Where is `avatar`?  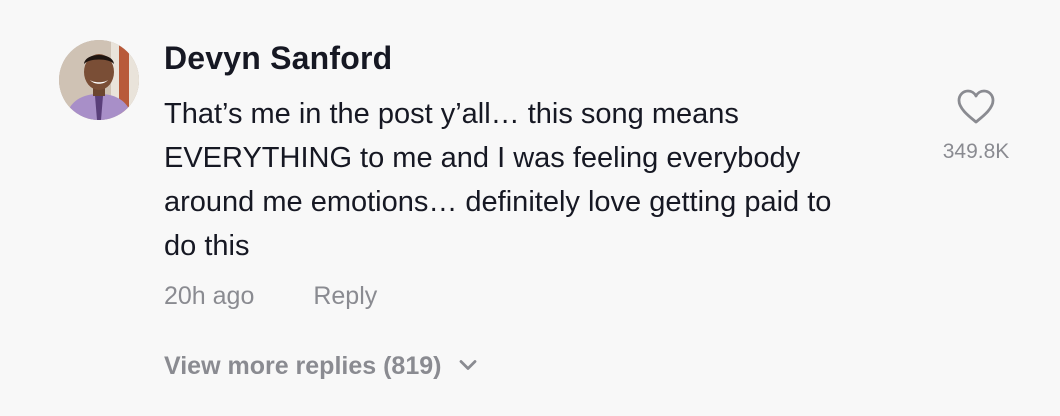
avatar is located at coordinates (99, 80).